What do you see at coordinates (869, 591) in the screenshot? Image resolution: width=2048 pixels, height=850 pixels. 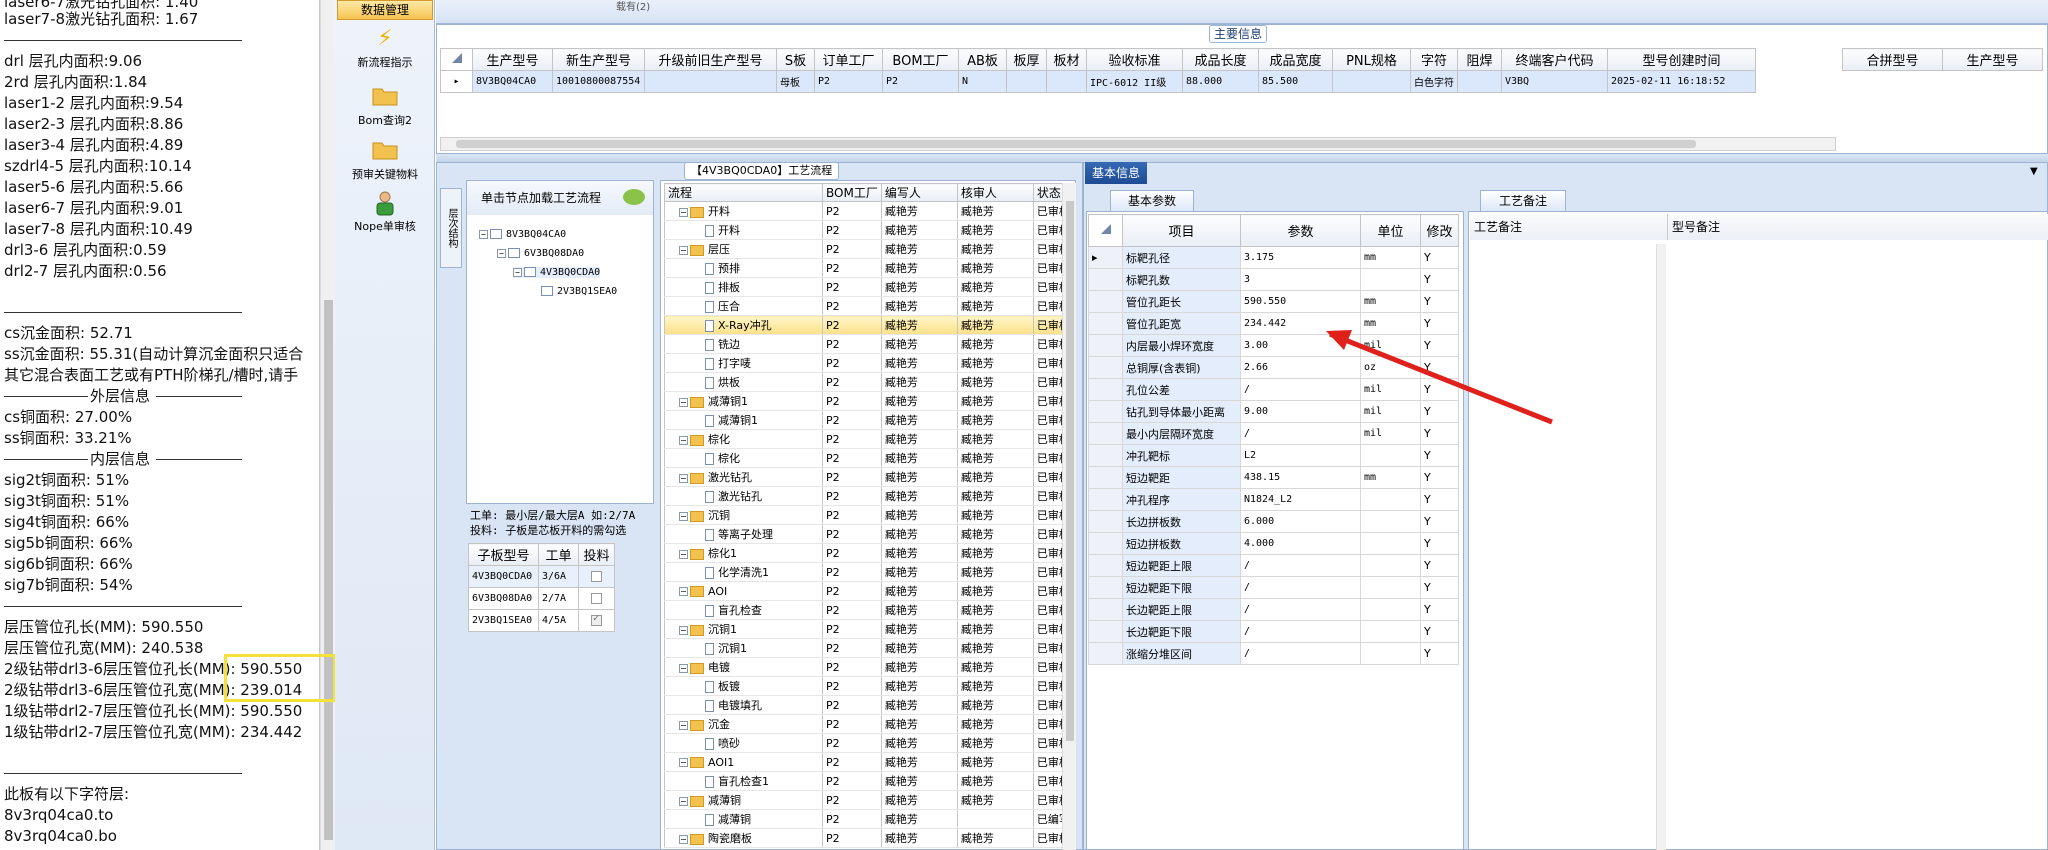 I see `table-row: − AOI P2 臧艳芳 臧艳芳 已审核` at bounding box center [869, 591].